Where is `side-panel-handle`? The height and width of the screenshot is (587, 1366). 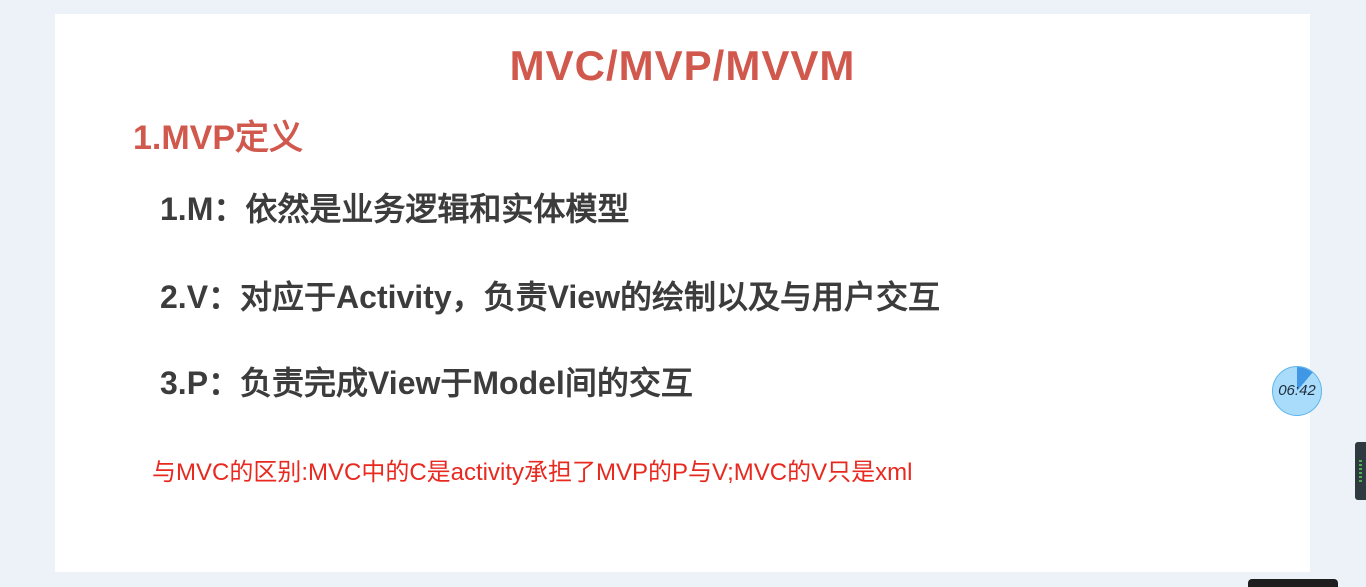
side-panel-handle is located at coordinates (1360, 471).